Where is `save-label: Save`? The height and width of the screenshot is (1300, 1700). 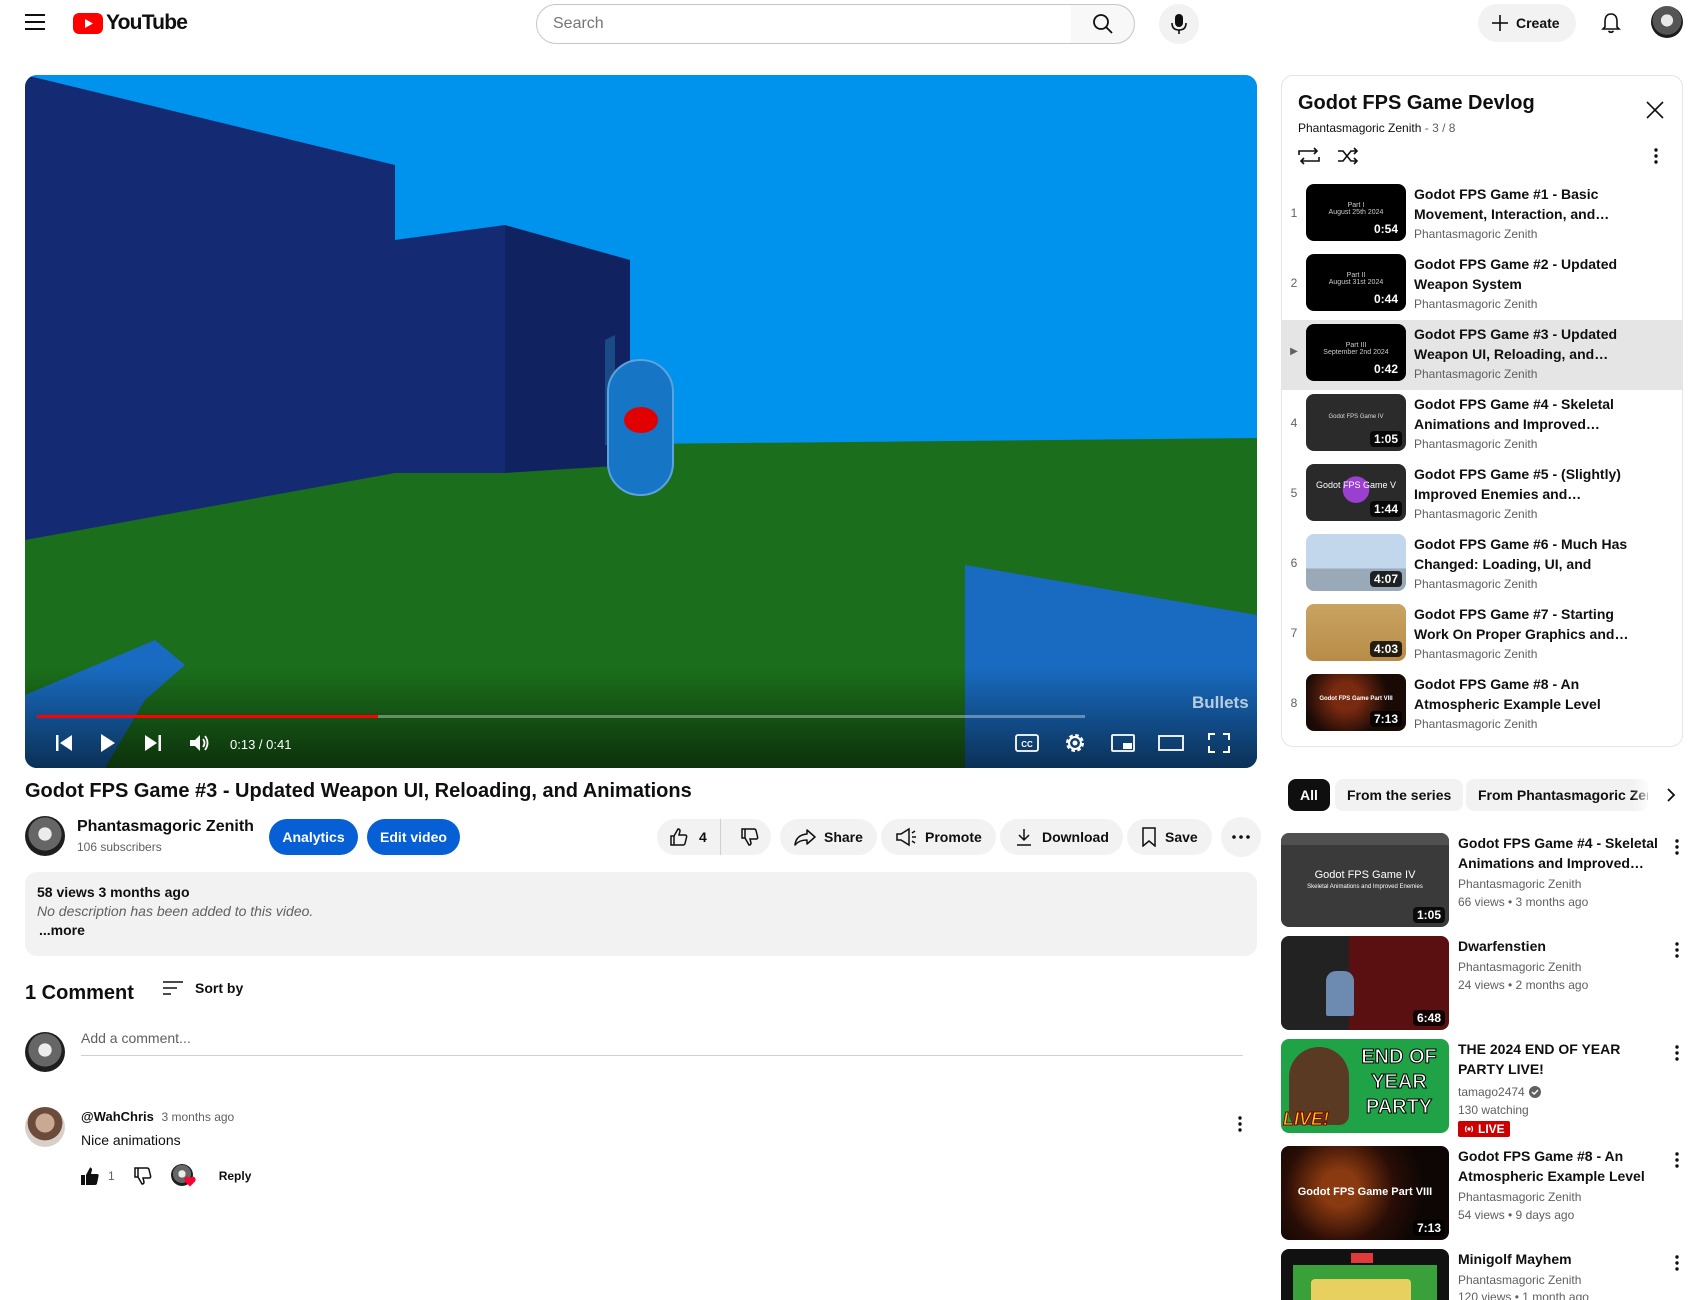
save-label: Save is located at coordinates (1181, 837).